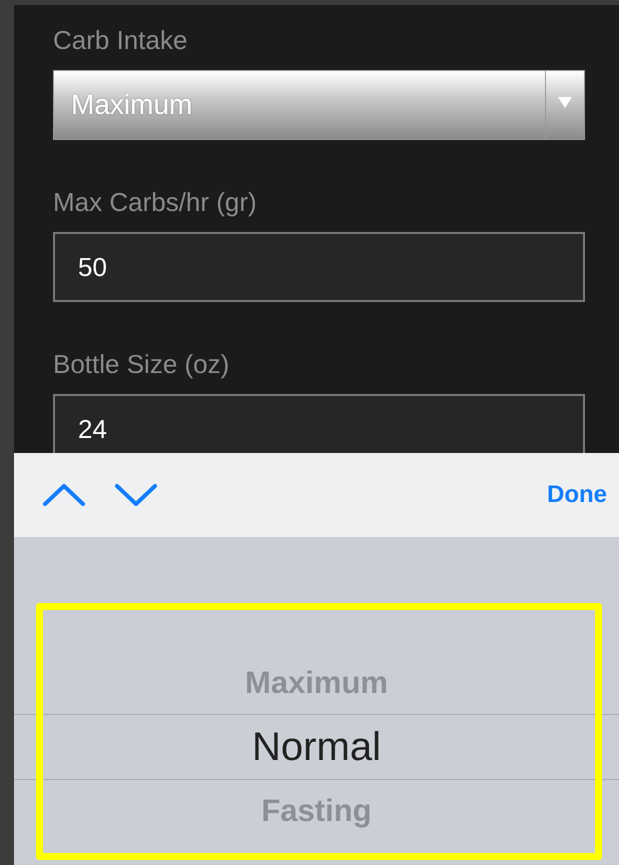  What do you see at coordinates (120, 40) in the screenshot?
I see `field-label: Carb Intake` at bounding box center [120, 40].